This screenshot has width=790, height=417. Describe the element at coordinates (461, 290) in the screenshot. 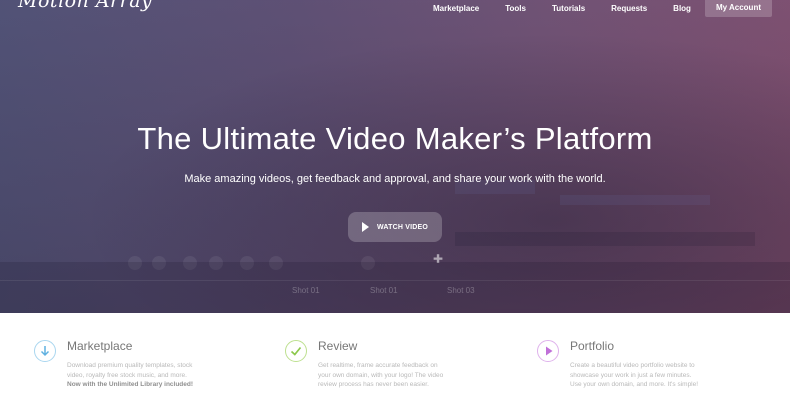

I see `timeline-shot-label: Shot 03` at that location.